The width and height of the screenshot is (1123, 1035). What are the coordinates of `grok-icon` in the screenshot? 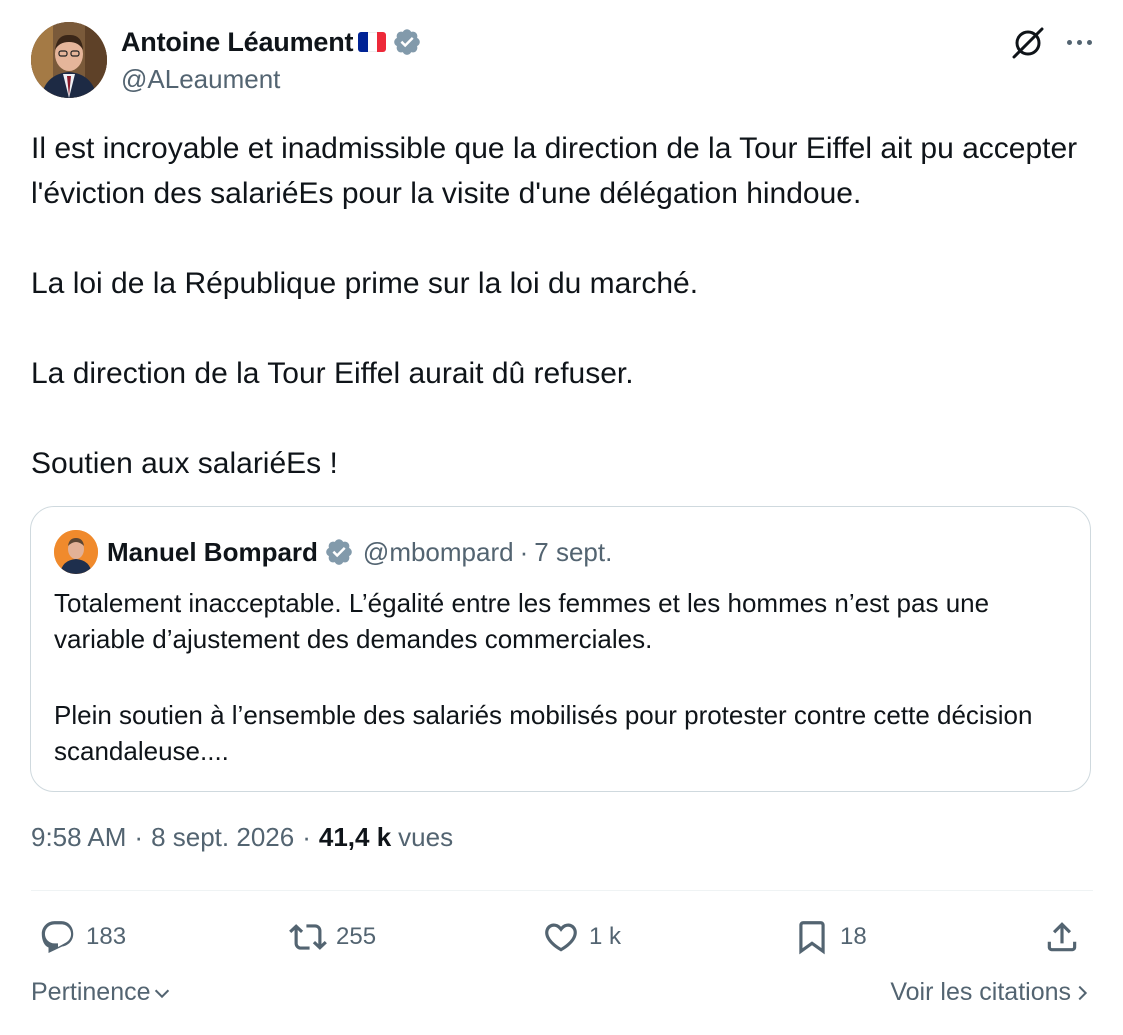 It's located at (1028, 43).